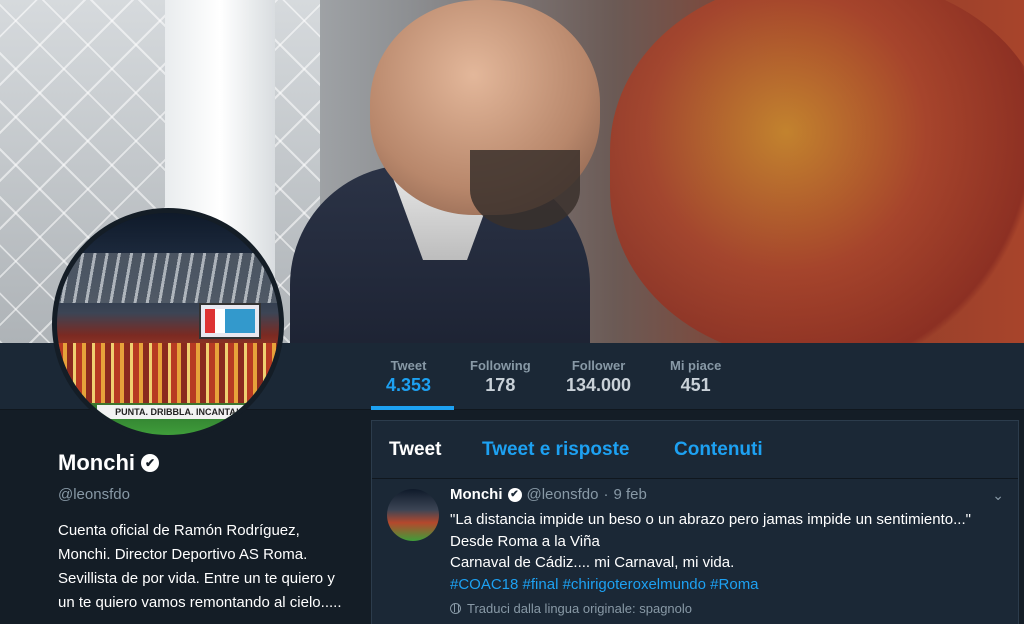 The width and height of the screenshot is (1024, 624). What do you see at coordinates (203, 463) in the screenshot?
I see `profile-name-row: Monchi ✔` at bounding box center [203, 463].